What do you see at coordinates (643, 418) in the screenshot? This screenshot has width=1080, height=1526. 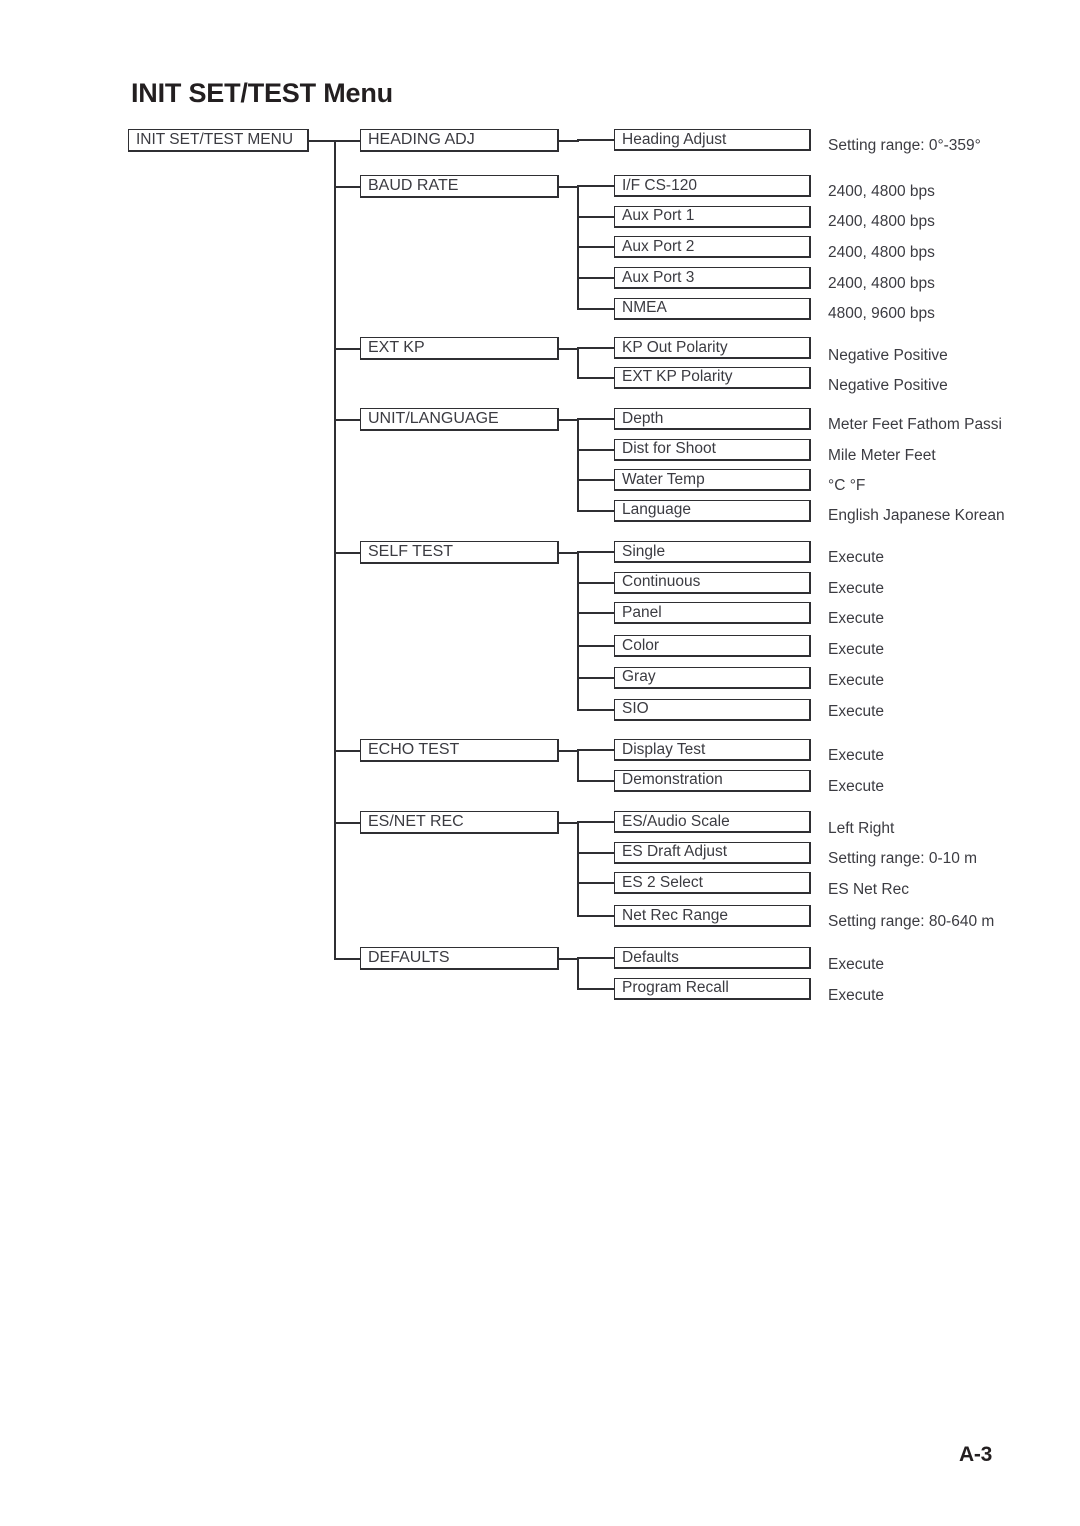 I see `node-label: Depth` at bounding box center [643, 418].